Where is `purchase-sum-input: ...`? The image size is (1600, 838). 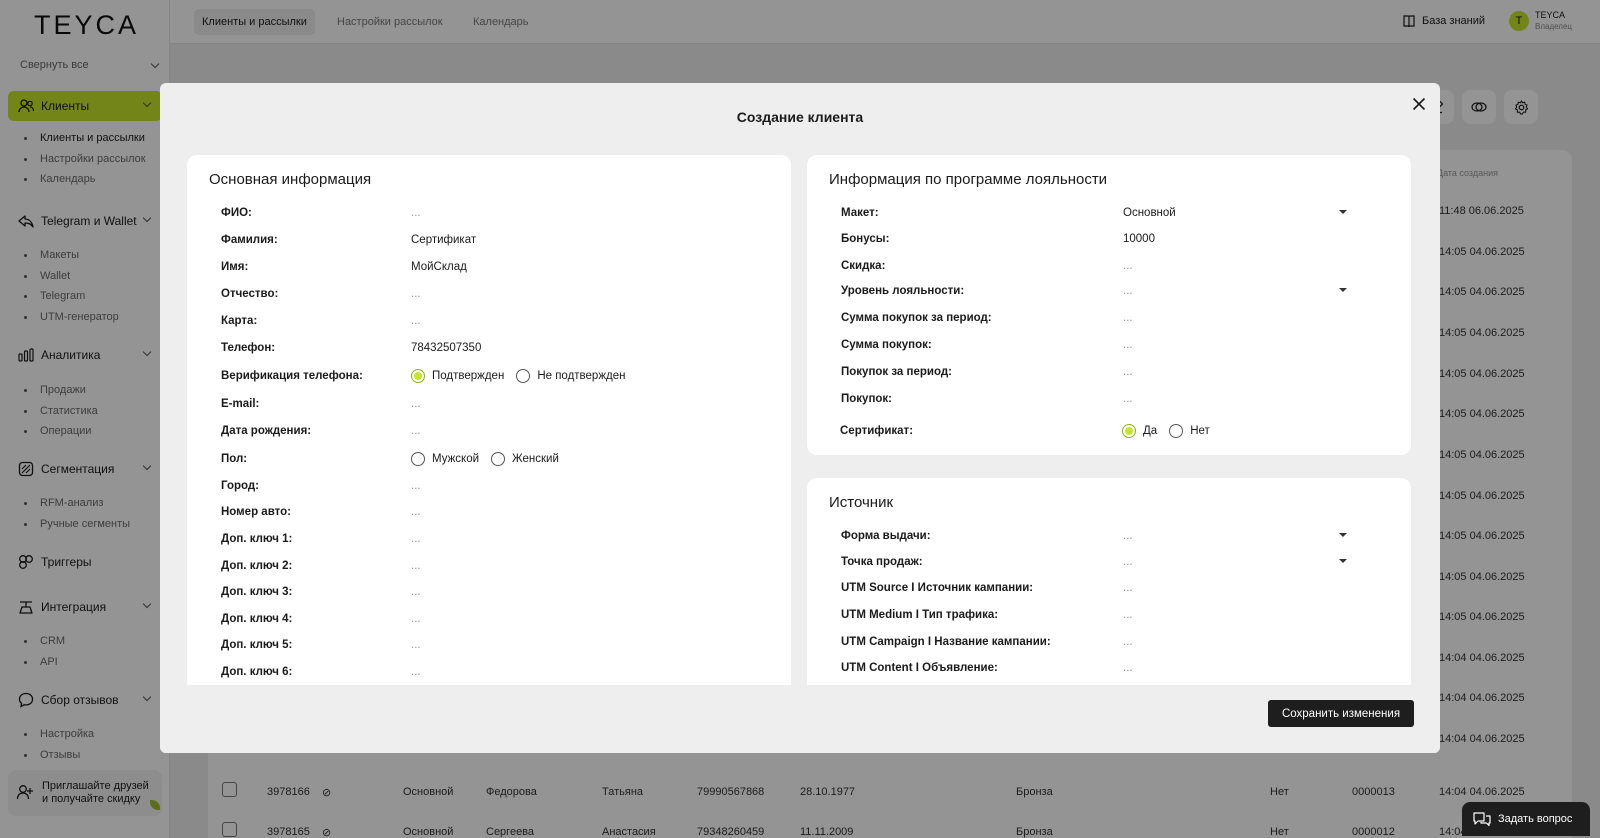 purchase-sum-input: ... is located at coordinates (1128, 345).